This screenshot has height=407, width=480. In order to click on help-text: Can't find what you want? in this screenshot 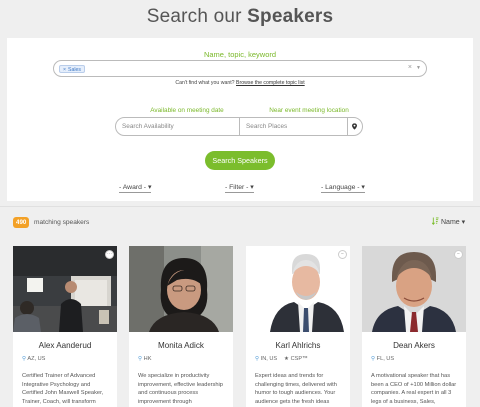, I will do `click(205, 83)`.